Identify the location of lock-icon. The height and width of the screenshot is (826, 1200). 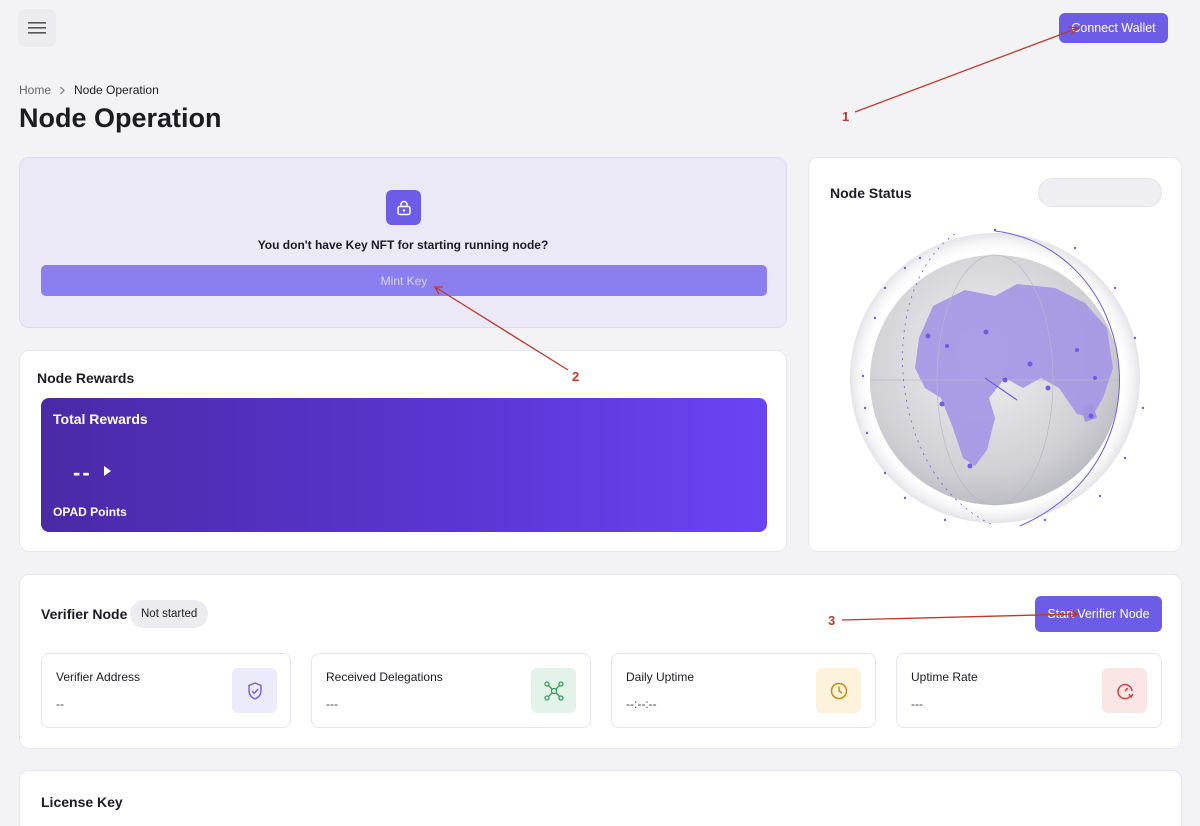
(403, 207).